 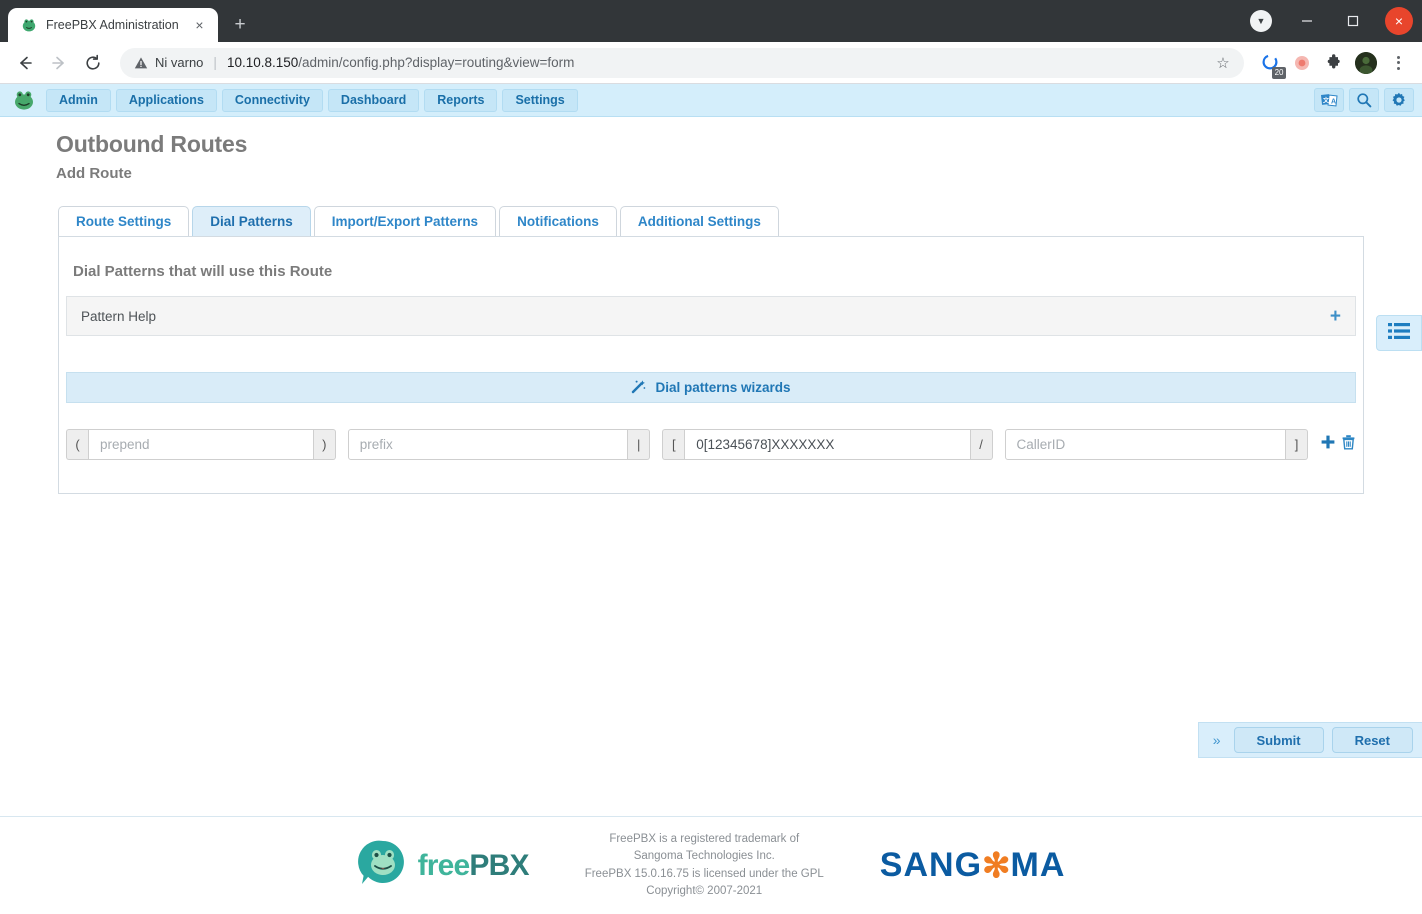 I want to click on tab-route-settings: Route Settings, so click(x=124, y=221).